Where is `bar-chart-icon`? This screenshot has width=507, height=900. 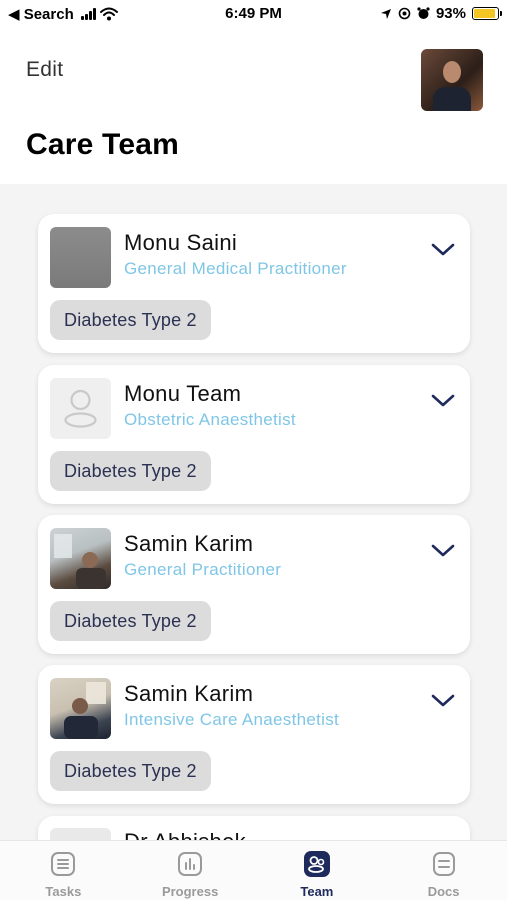 bar-chart-icon is located at coordinates (190, 864).